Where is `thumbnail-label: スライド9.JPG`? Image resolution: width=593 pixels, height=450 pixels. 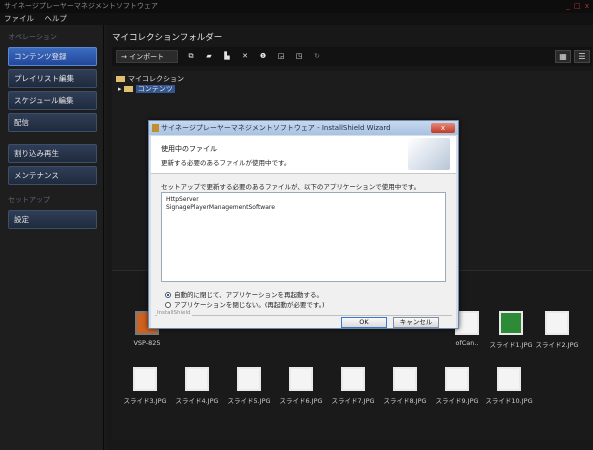 thumbnail-label: スライド9.JPG is located at coordinates (457, 401).